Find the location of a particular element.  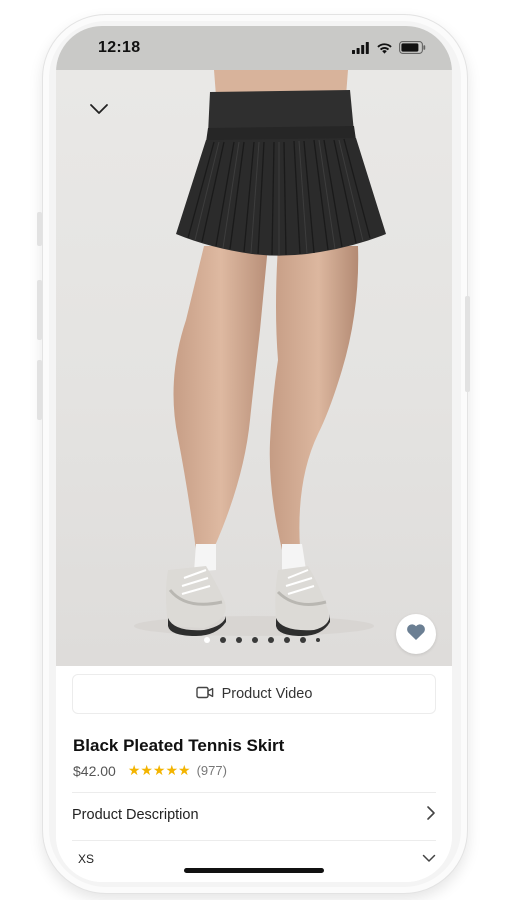

size-value: XS is located at coordinates (86, 859).